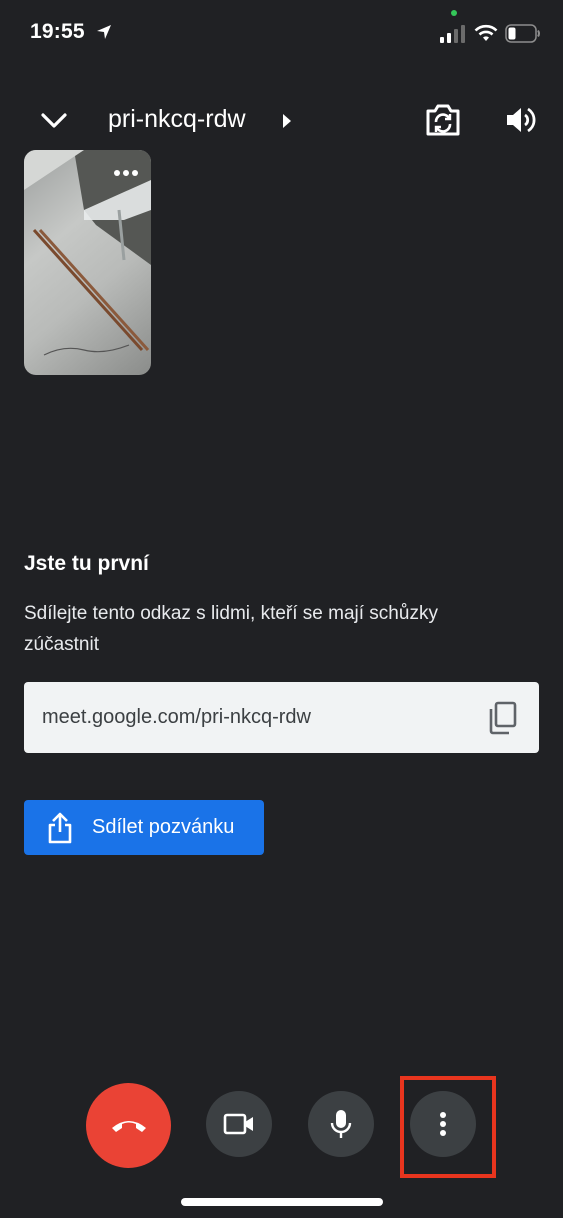  What do you see at coordinates (177, 119) in the screenshot?
I see `meeting-code-title: pri-nkcq-rdw` at bounding box center [177, 119].